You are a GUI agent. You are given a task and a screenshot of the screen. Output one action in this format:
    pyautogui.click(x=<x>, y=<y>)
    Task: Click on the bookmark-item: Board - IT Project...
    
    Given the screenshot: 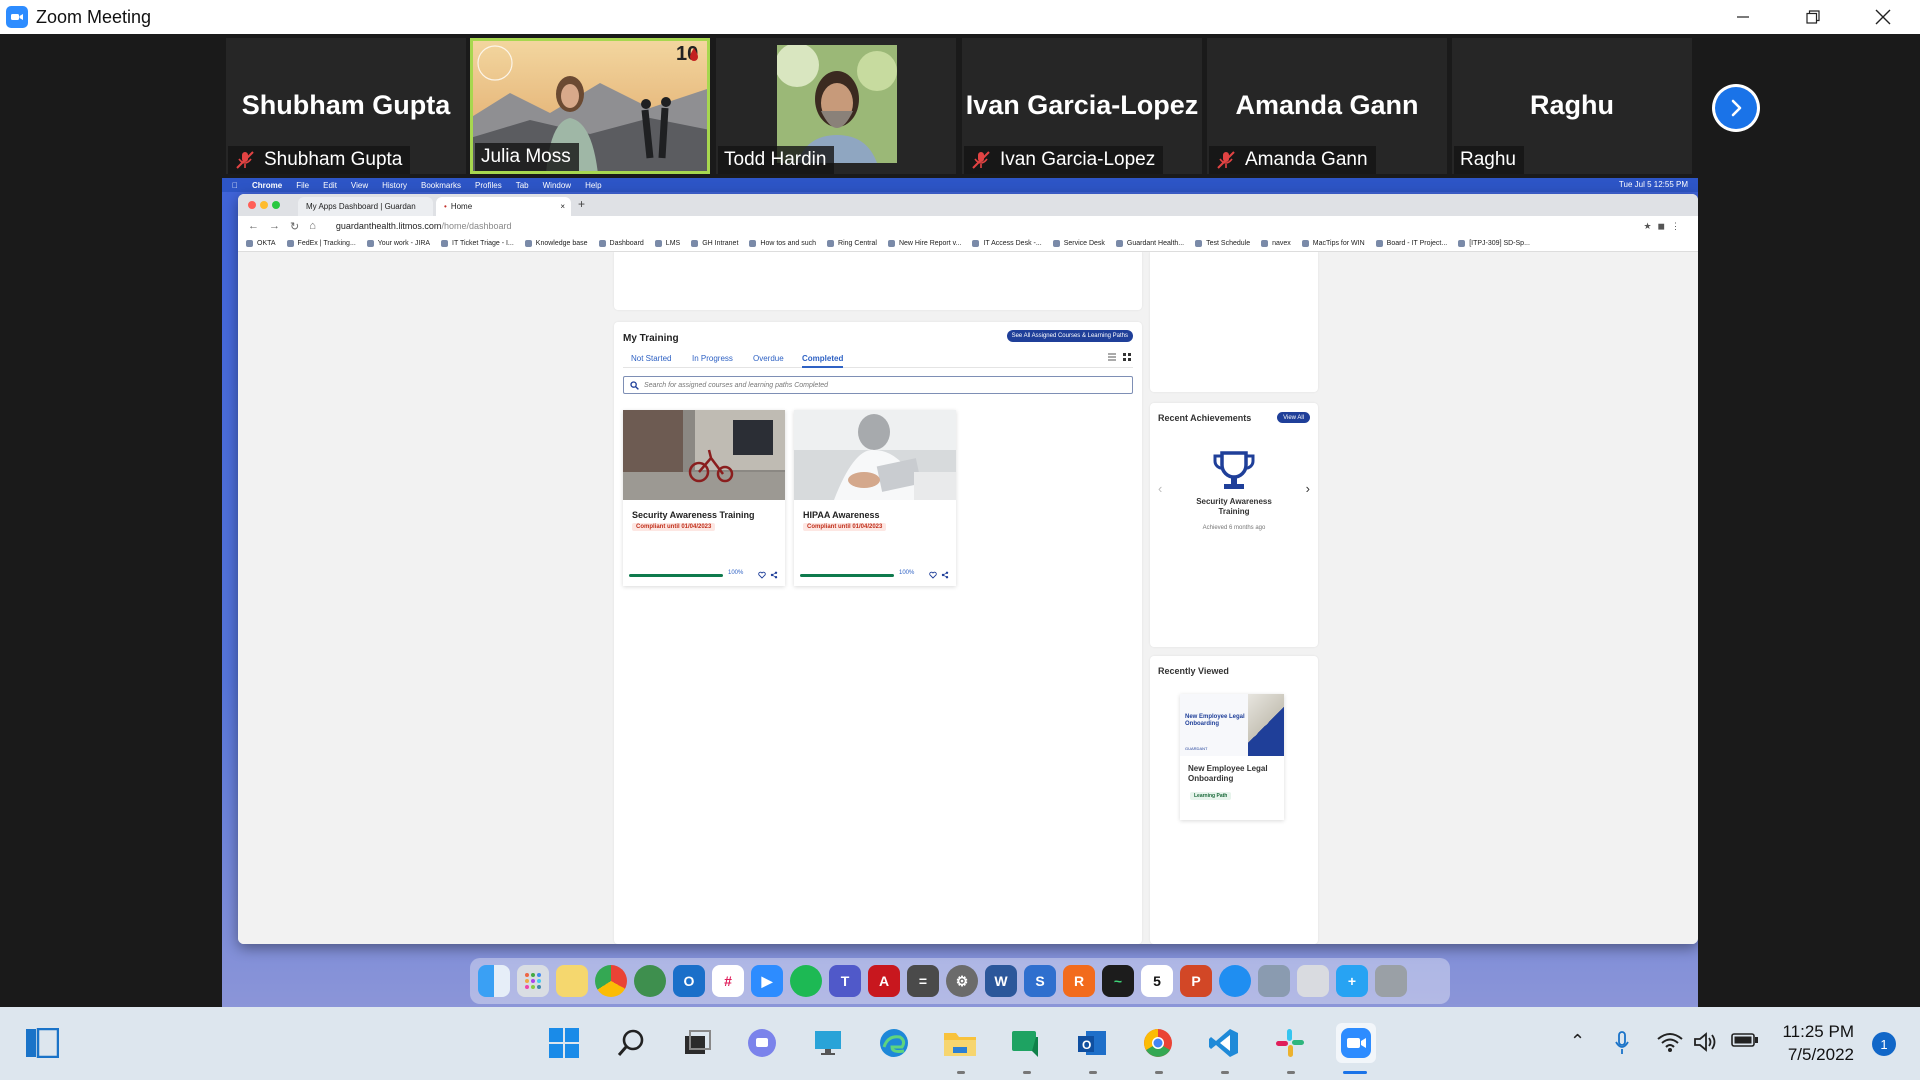 What is the action you would take?
    pyautogui.click(x=1411, y=243)
    